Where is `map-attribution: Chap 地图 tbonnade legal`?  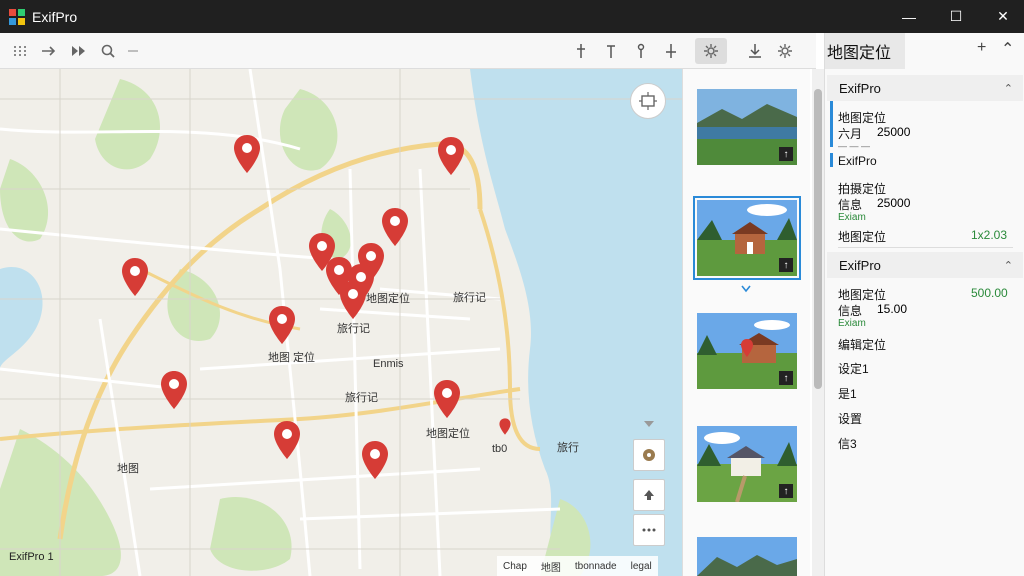
map-attribution: Chap 地图 tbonnade legal is located at coordinates (577, 566).